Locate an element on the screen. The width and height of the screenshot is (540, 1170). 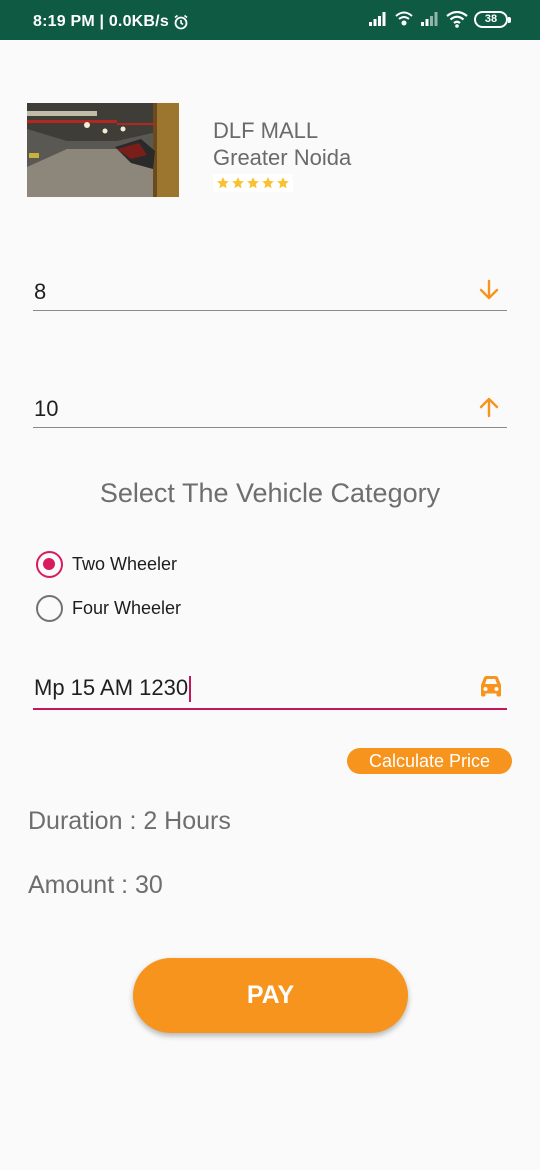
radio-two-wheeler: Two Wheeler is located at coordinates (106, 564).